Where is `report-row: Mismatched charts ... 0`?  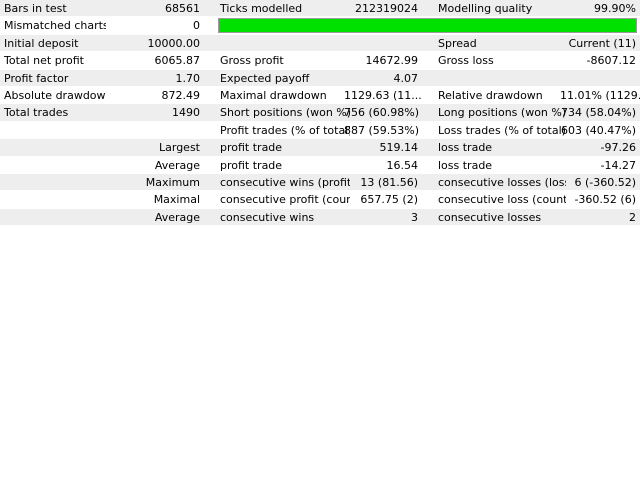
report-row: Mismatched charts ... 0 is located at coordinates (320, 26).